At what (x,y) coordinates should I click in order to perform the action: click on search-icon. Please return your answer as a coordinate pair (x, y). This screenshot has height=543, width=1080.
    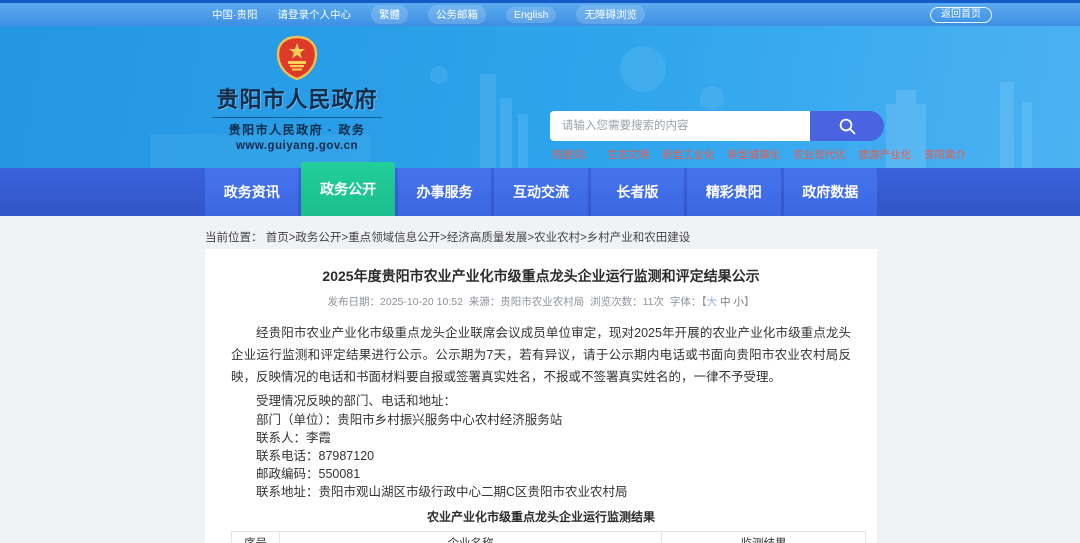
    Looking at the image, I should click on (847, 126).